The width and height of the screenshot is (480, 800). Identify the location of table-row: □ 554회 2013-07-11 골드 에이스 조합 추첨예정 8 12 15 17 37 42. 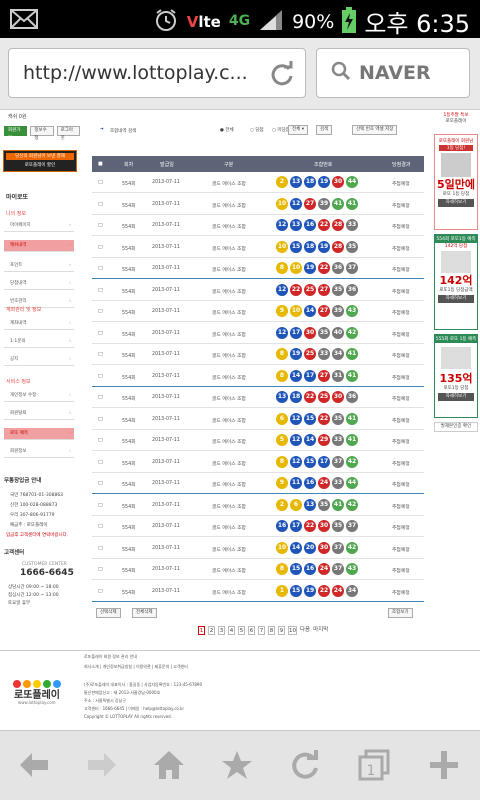
(258, 462).